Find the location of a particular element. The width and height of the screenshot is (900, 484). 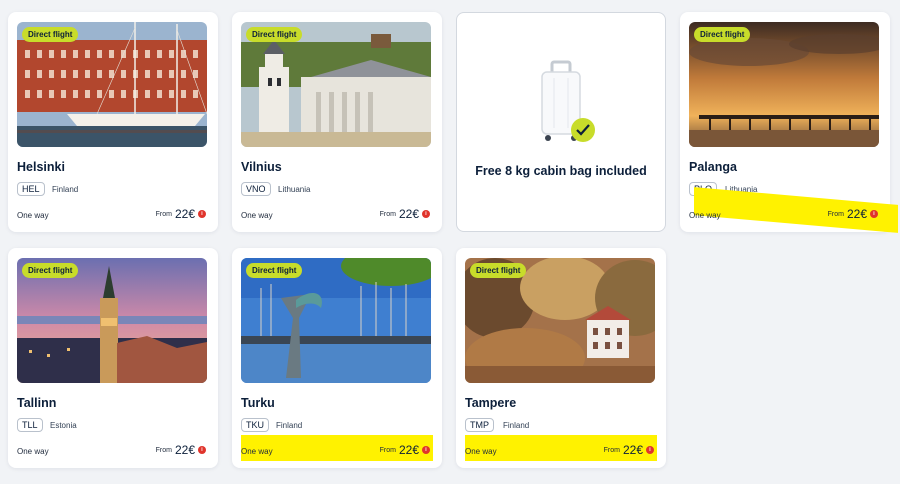

airport-code: VNO is located at coordinates (256, 189).